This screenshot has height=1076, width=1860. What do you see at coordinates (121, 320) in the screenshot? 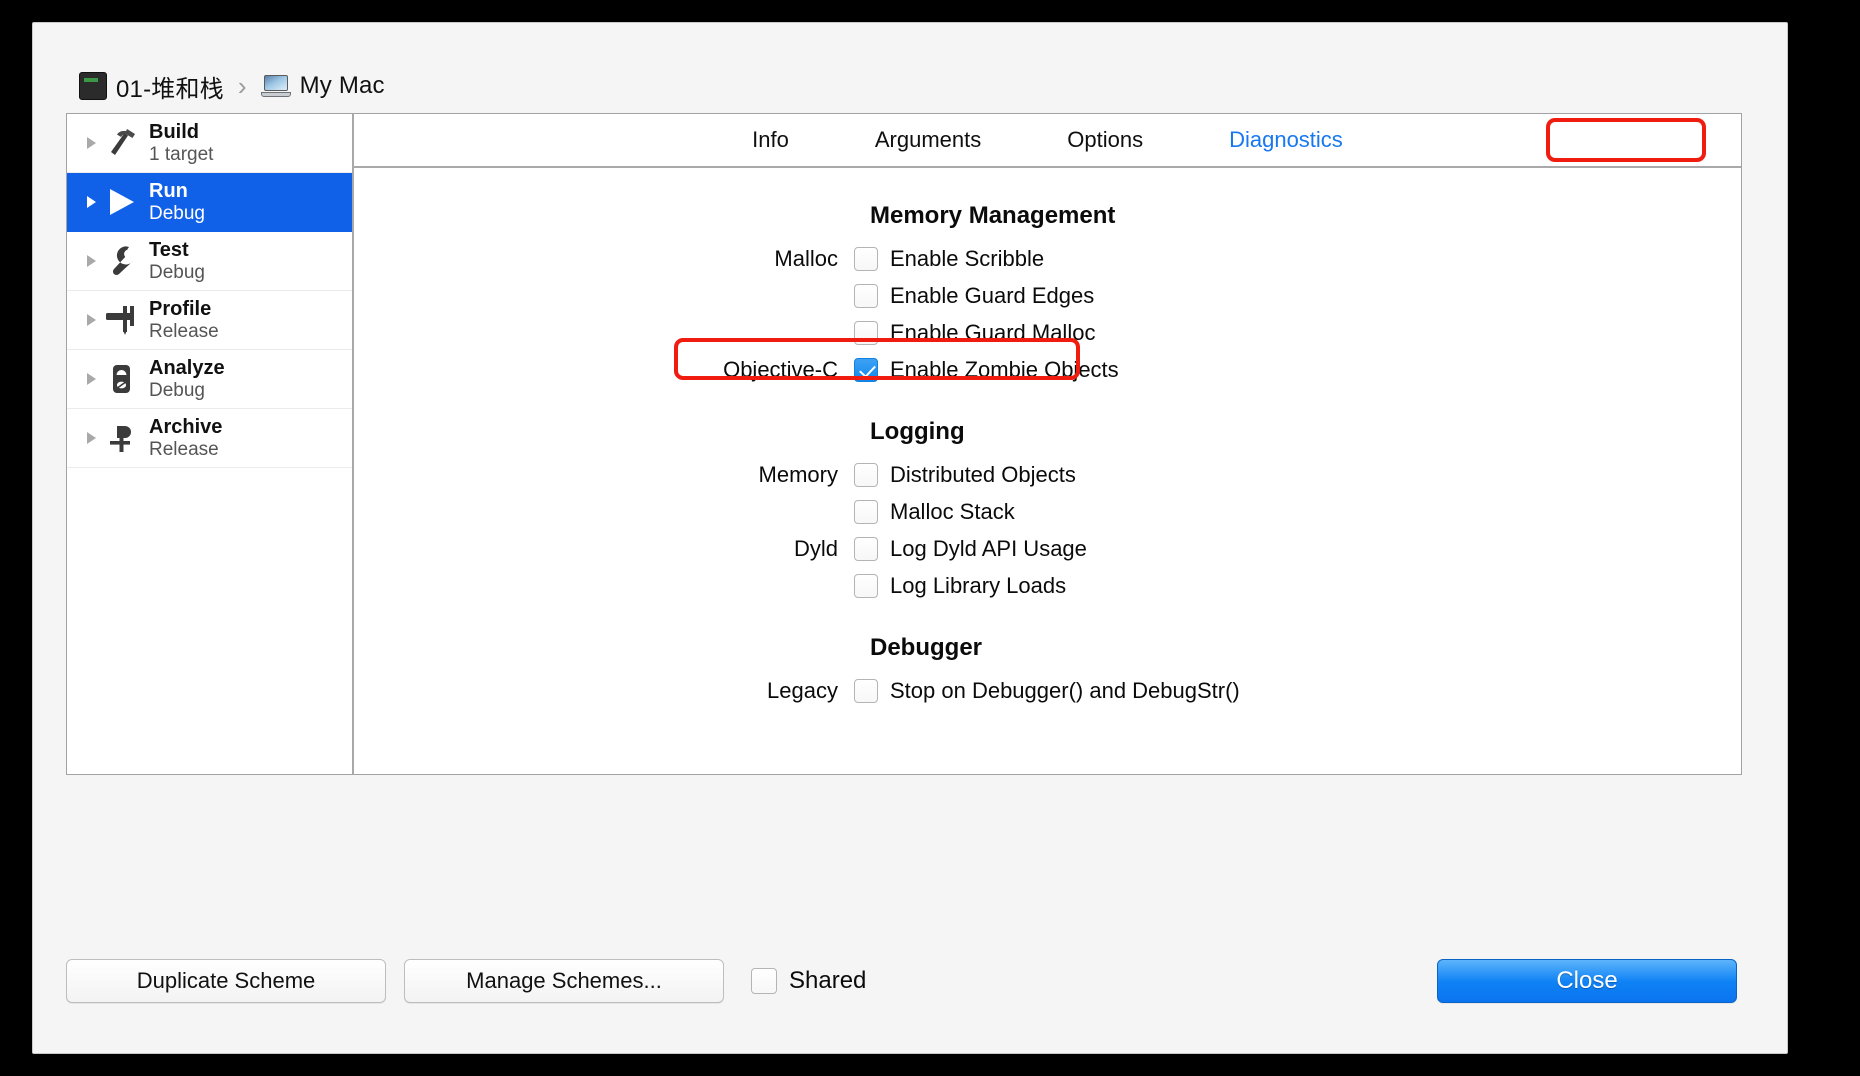
I see `caliper-icon` at bounding box center [121, 320].